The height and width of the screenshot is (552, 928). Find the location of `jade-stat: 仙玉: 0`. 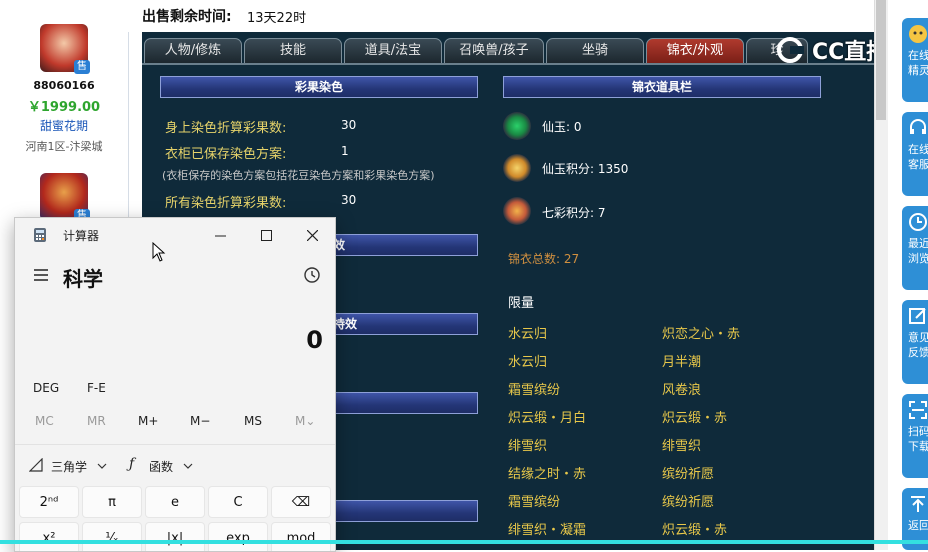

jade-stat: 仙玉: 0 is located at coordinates (562, 127).